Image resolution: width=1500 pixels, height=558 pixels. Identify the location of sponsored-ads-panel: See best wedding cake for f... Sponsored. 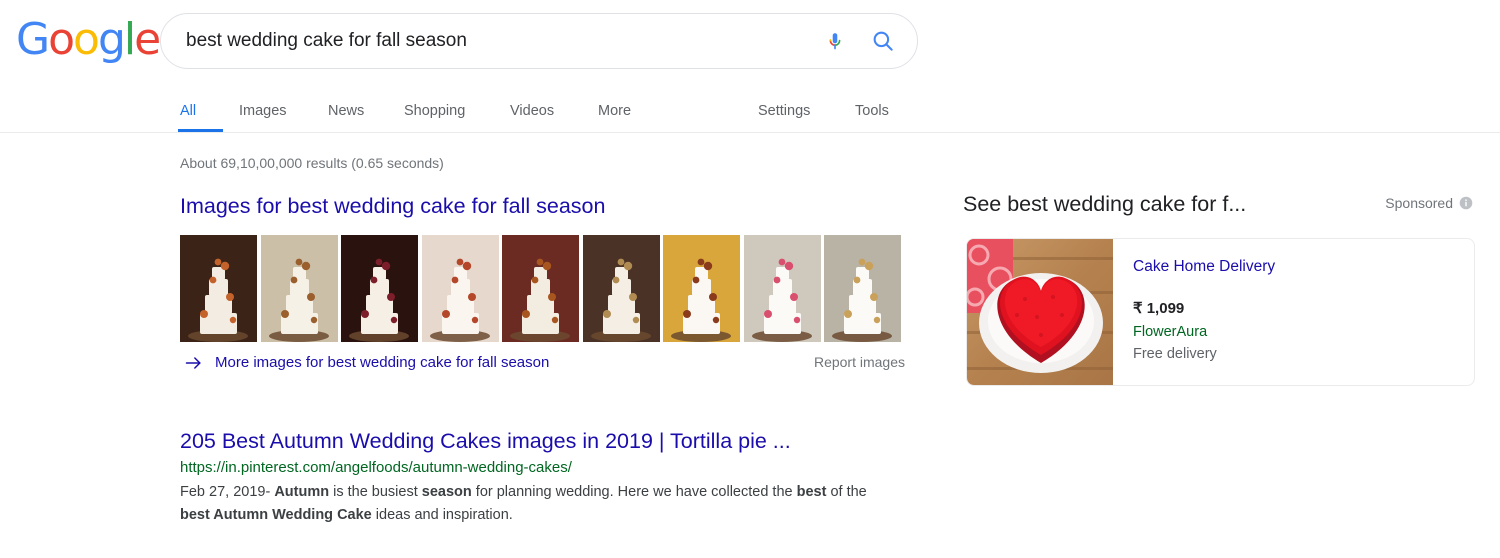
(1219, 288).